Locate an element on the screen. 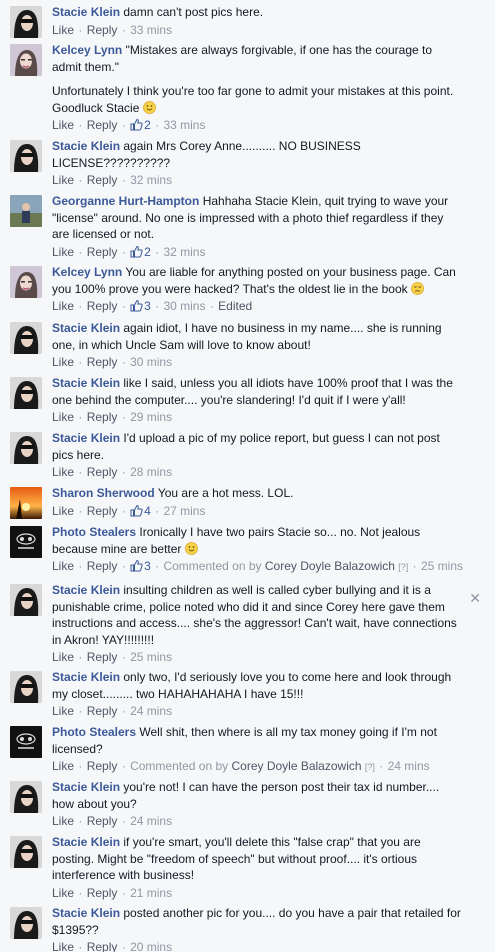 The width and height of the screenshot is (495, 952). unamused-emoji-icon is located at coordinates (417, 288).